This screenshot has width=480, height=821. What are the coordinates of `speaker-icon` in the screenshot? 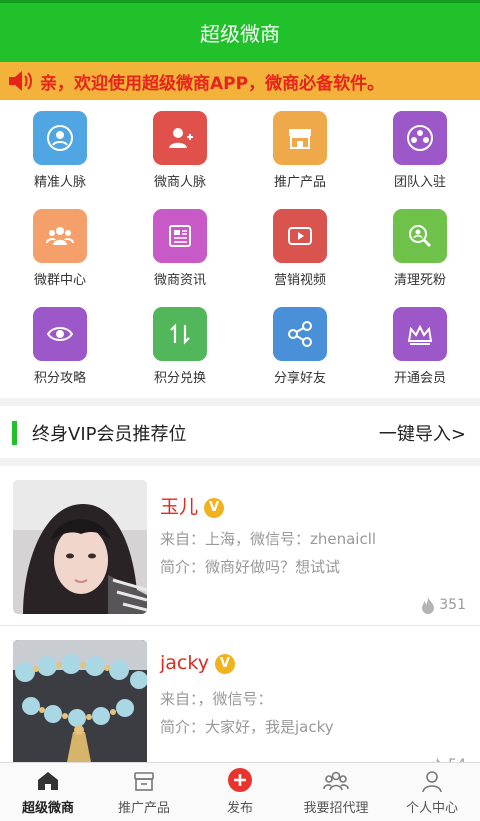 It's located at (20, 81).